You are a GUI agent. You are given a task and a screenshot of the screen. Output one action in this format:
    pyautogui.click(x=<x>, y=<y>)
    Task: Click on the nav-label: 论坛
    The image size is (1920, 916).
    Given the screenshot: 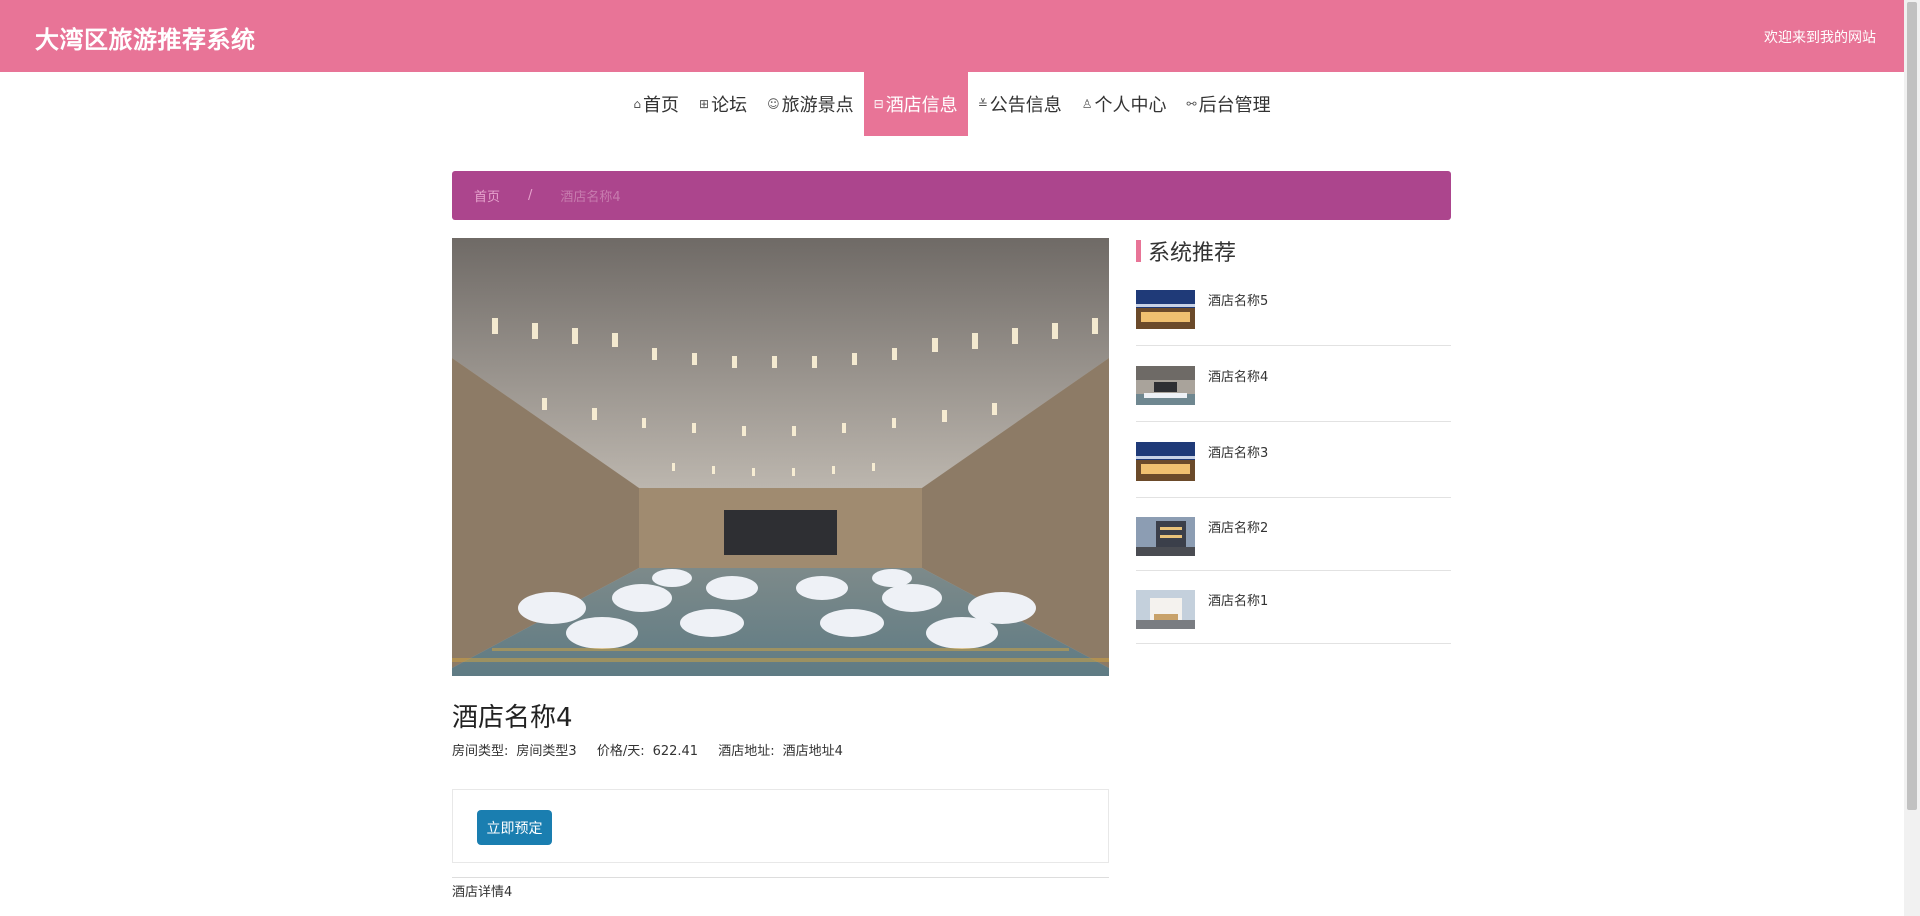 What is the action you would take?
    pyautogui.click(x=729, y=105)
    